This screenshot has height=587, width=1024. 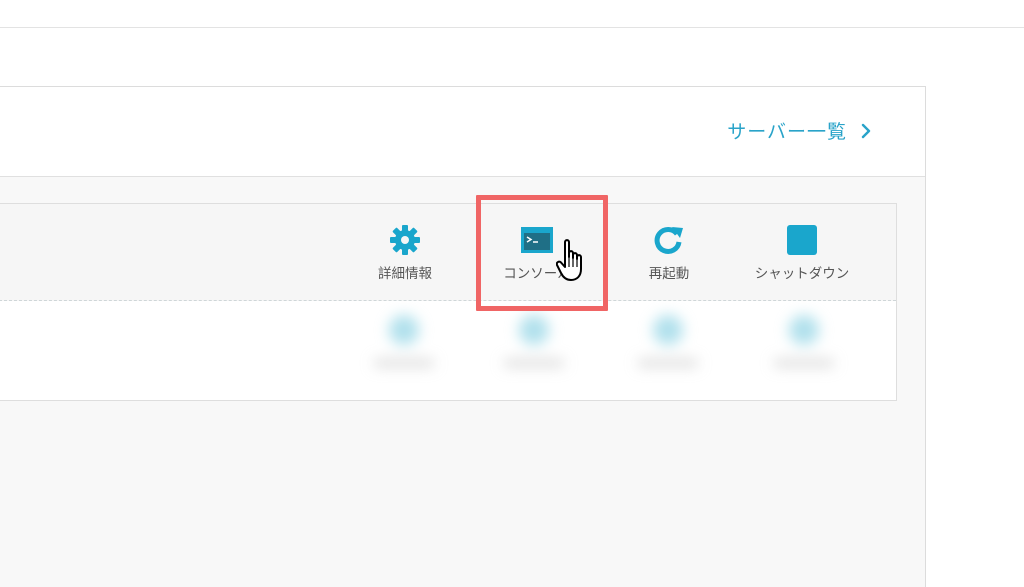 I want to click on panel-header: サーバー一覧, so click(x=462, y=132).